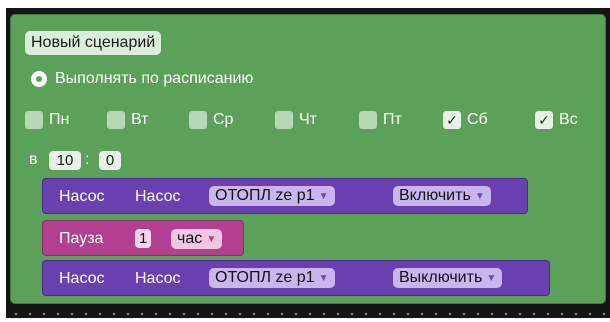 This screenshot has width=610, height=322. What do you see at coordinates (477, 119) in the screenshot?
I see `day-label-sat: Сб` at bounding box center [477, 119].